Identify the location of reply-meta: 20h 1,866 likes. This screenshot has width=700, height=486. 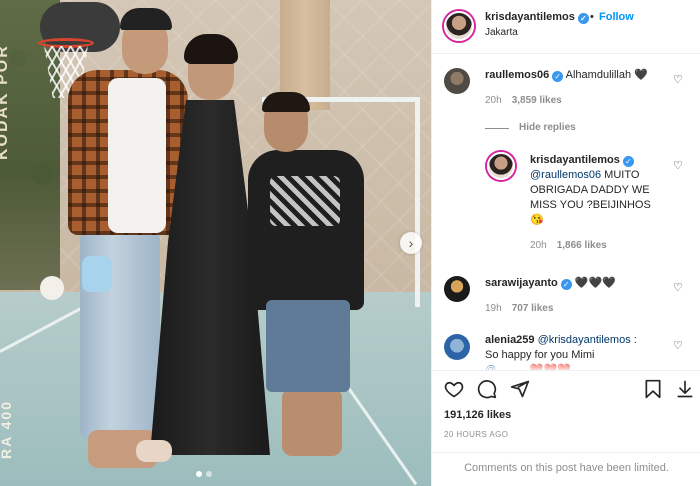
(568, 245).